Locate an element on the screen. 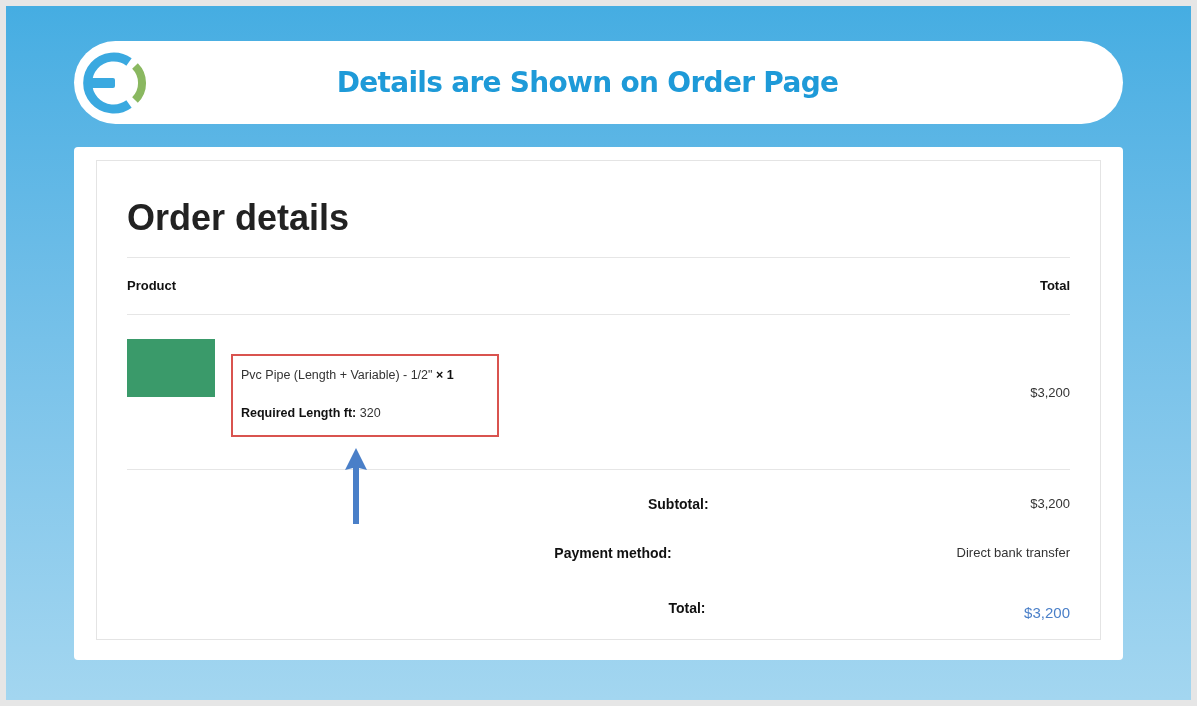  summary-value: Direct bank transfer is located at coordinates (1013, 553).